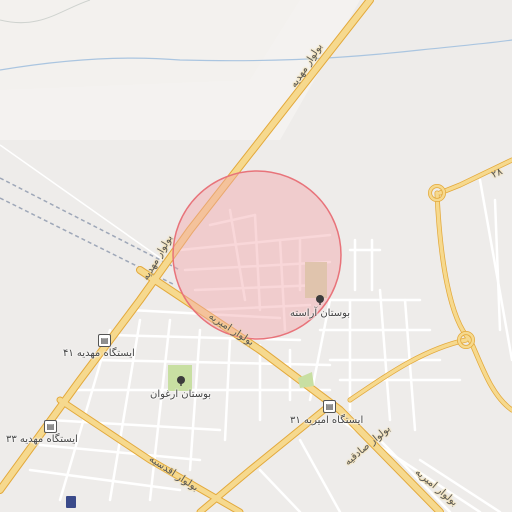  I want to click on label-station-mahdieh-41: ایستگاه مهدیه ۴۱, so click(99, 354).